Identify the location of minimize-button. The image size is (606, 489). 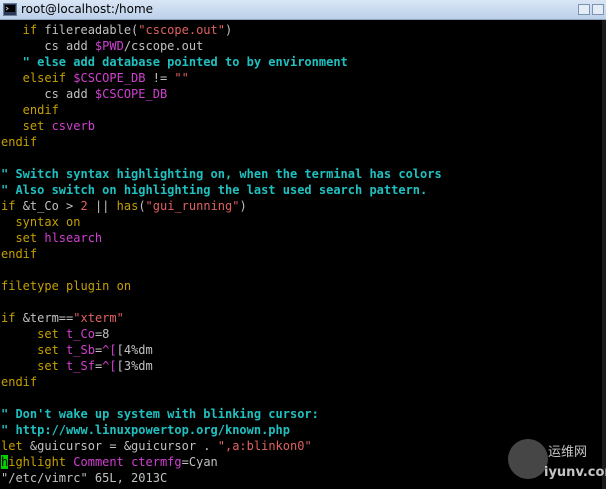
(584, 9).